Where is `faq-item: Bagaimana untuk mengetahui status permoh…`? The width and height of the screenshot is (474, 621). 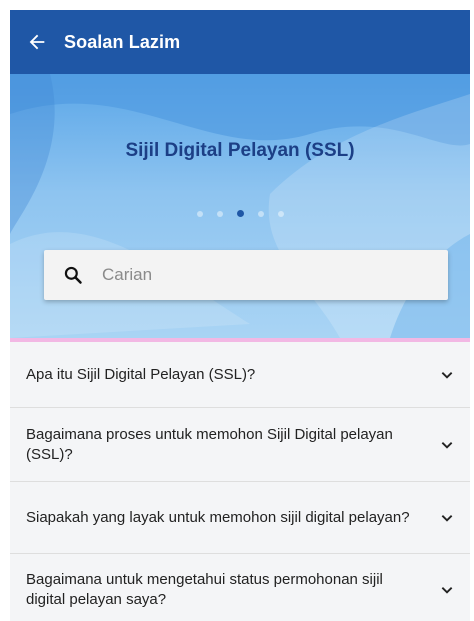 faq-item: Bagaimana untuk mengetahui status permoh… is located at coordinates (240, 587).